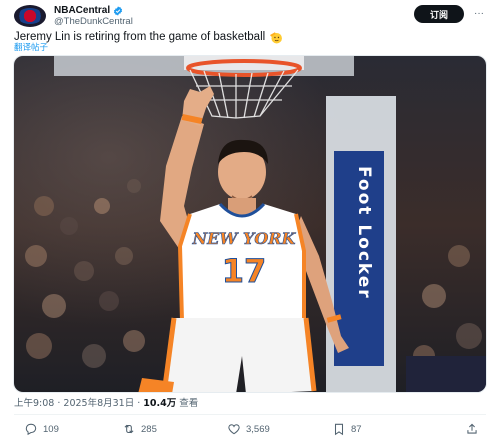 This screenshot has height=440, width=500. What do you see at coordinates (34, 403) in the screenshot?
I see `tweet-time: 上午9:08` at bounding box center [34, 403].